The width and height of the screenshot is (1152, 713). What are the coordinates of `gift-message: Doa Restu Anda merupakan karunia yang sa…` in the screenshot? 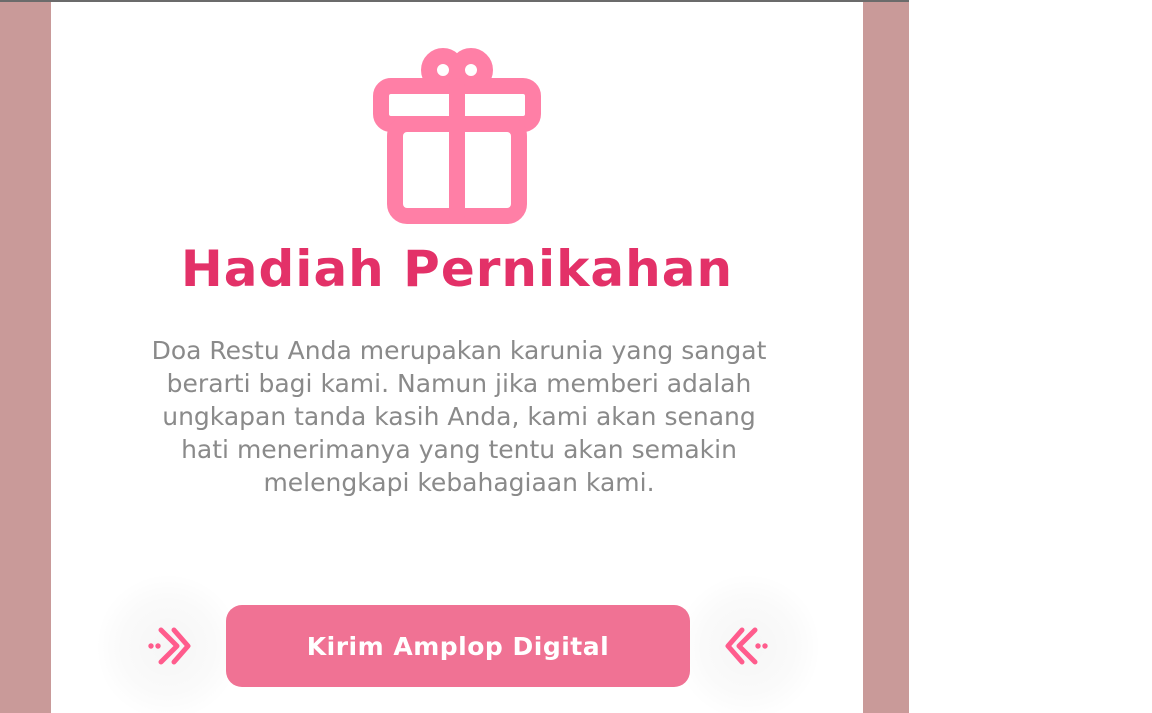 It's located at (459, 416).